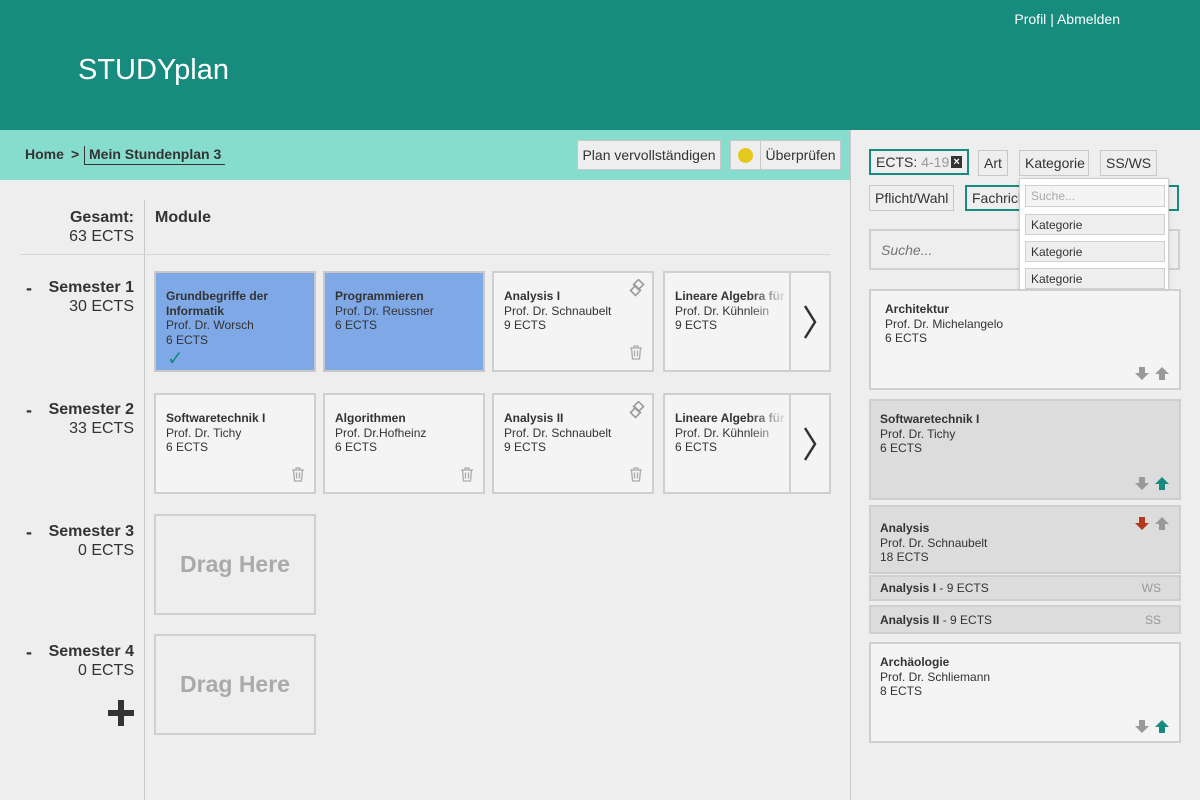 This screenshot has height=800, width=1200. Describe the element at coordinates (935, 162) in the screenshot. I see `ects-filter-range: 4-19` at that location.